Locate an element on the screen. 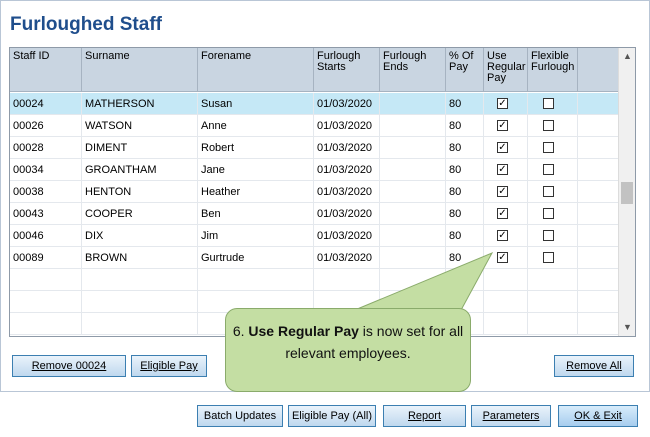  chevron-up-icon: ▲ is located at coordinates (627, 56).